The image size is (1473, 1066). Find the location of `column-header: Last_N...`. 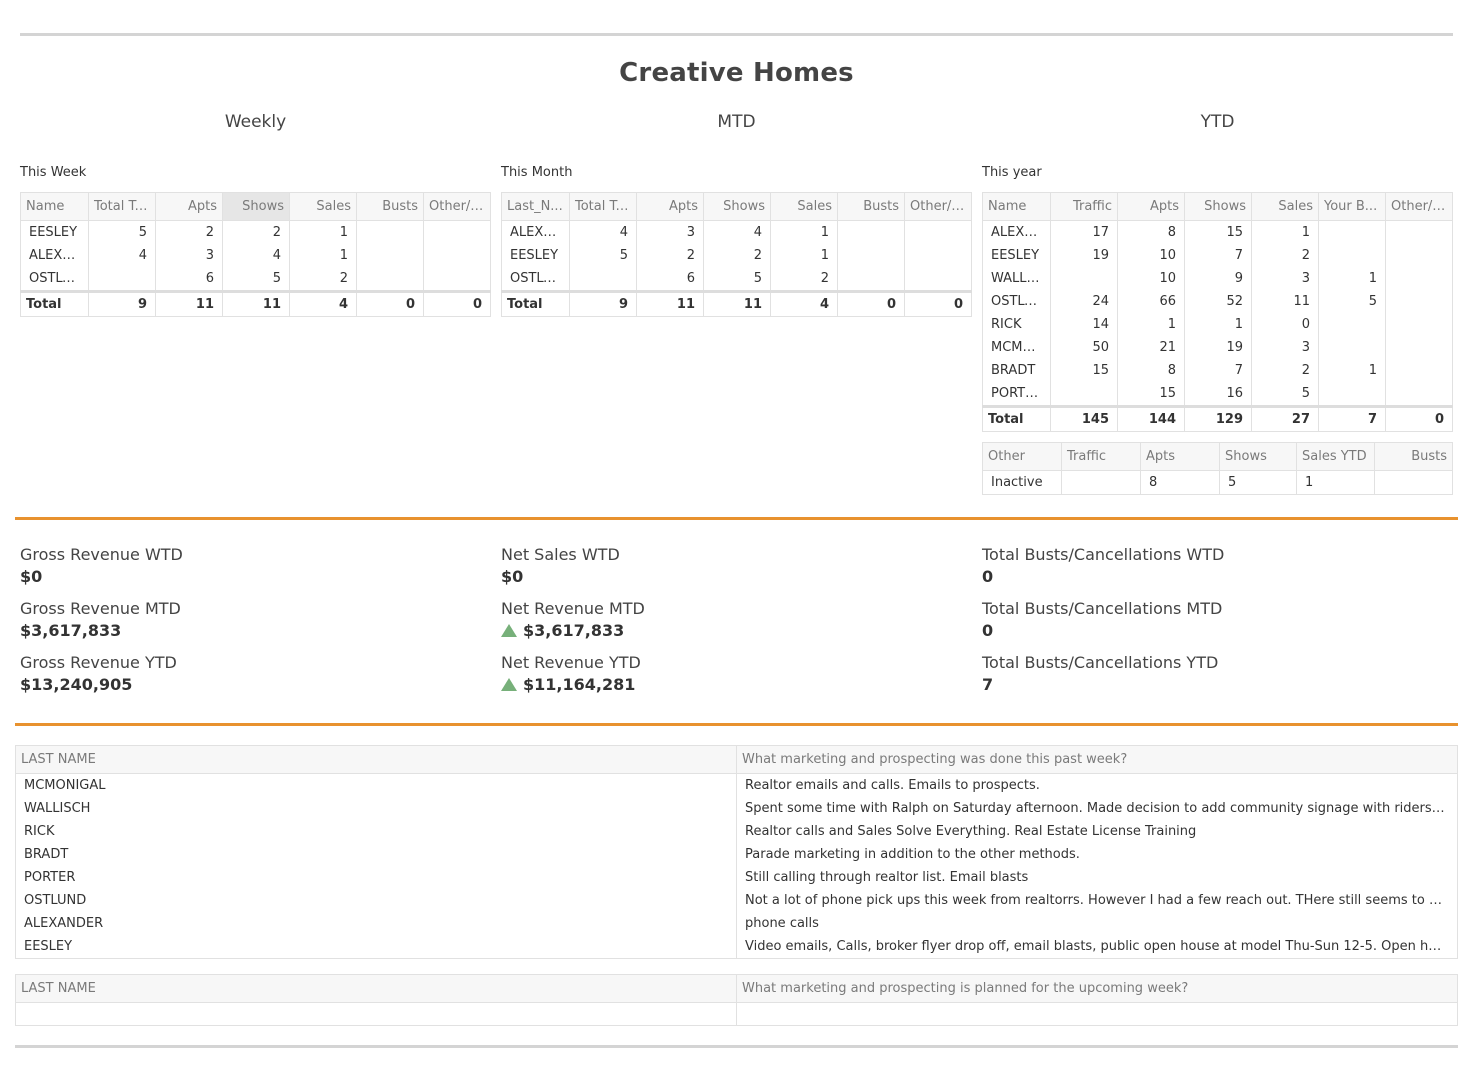

column-header: Last_N... is located at coordinates (535, 206).